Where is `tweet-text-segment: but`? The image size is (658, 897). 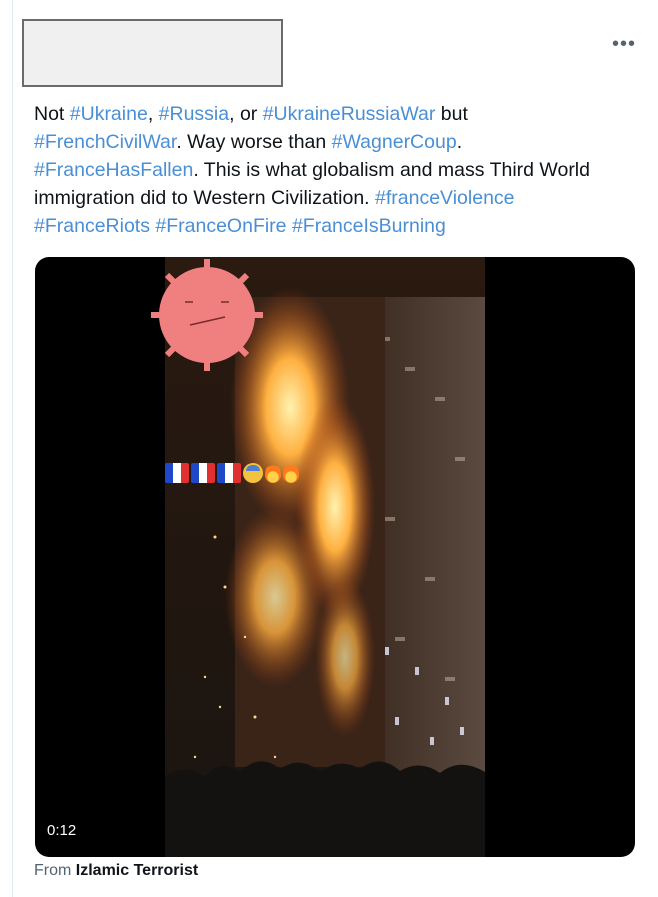
tweet-text-segment: but is located at coordinates (451, 114).